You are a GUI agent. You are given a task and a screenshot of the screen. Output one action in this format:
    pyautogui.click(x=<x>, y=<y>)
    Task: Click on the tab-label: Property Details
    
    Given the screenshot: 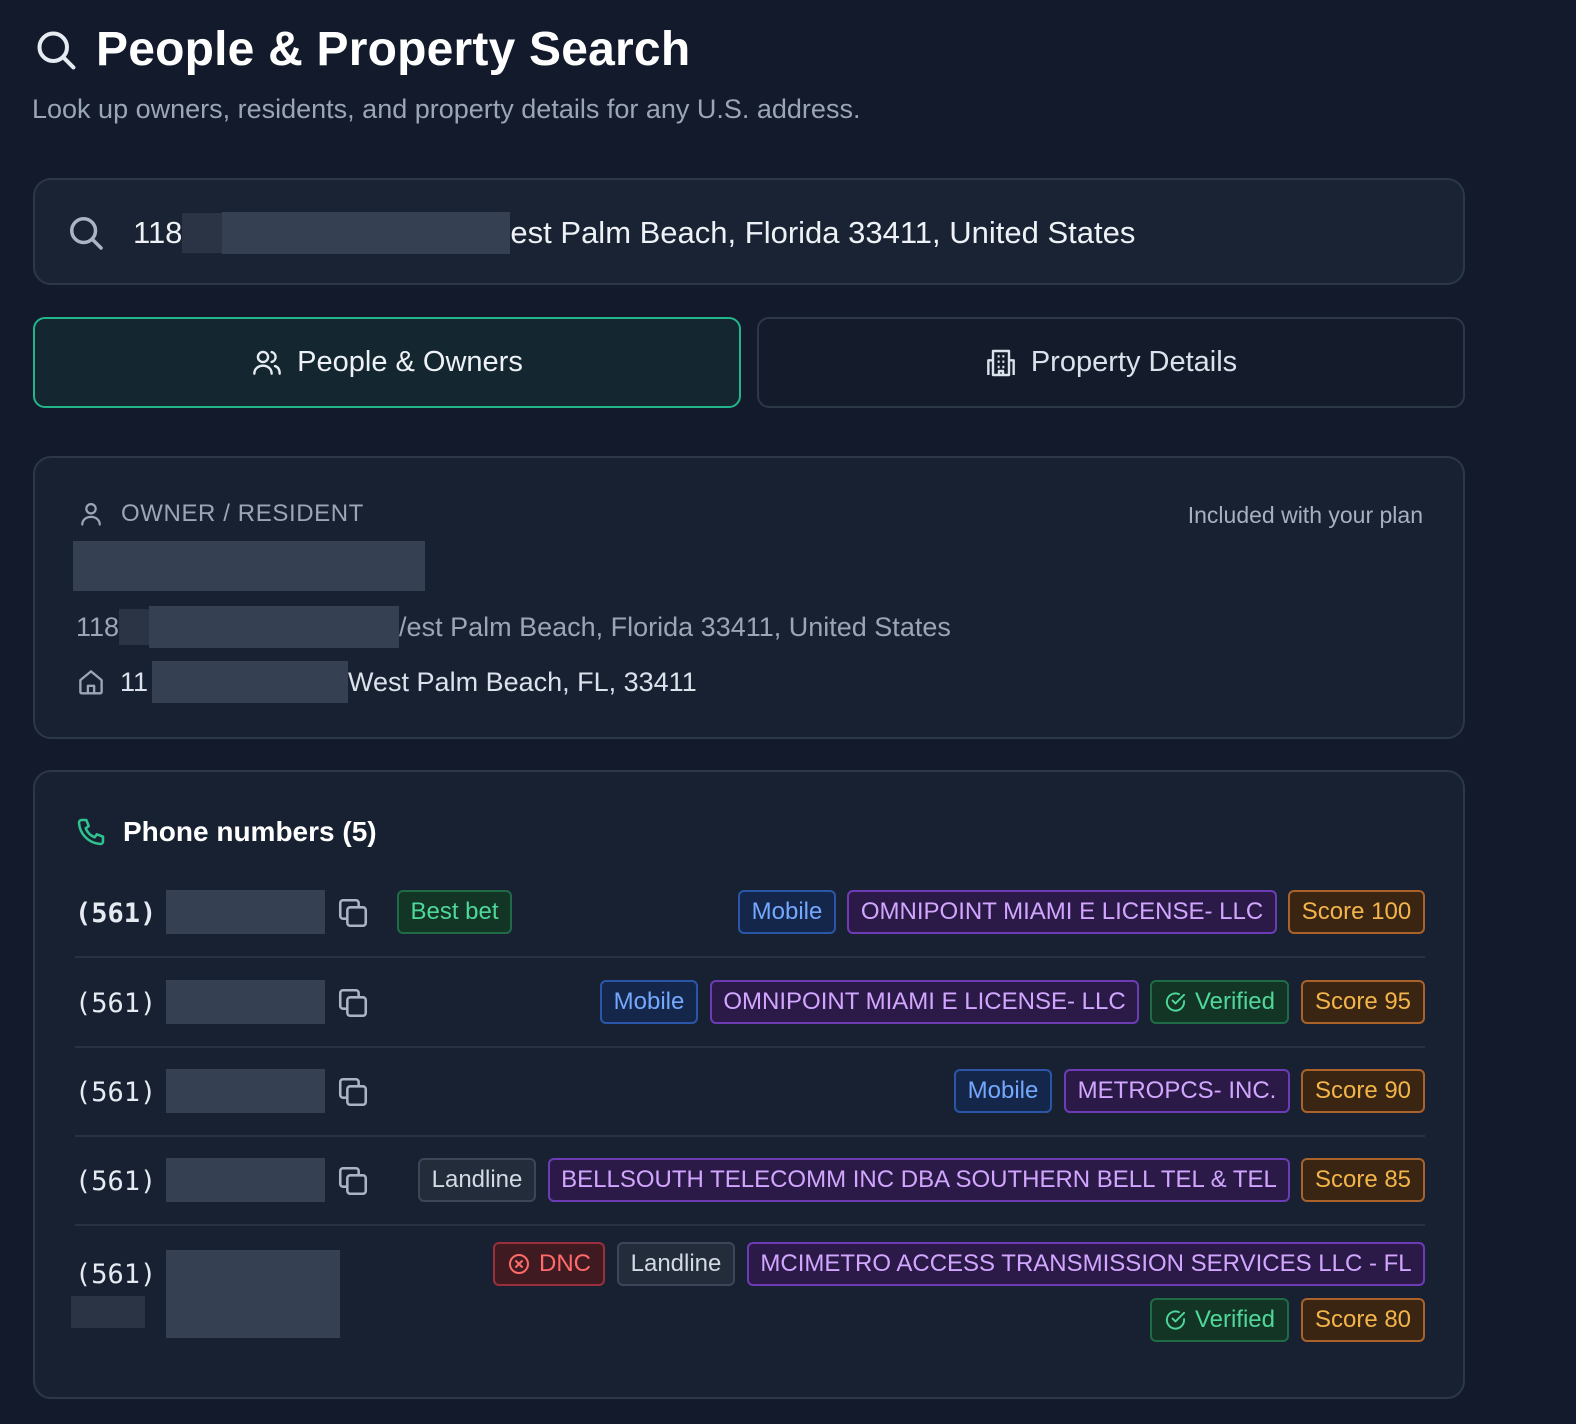 What is the action you would take?
    pyautogui.click(x=1134, y=362)
    